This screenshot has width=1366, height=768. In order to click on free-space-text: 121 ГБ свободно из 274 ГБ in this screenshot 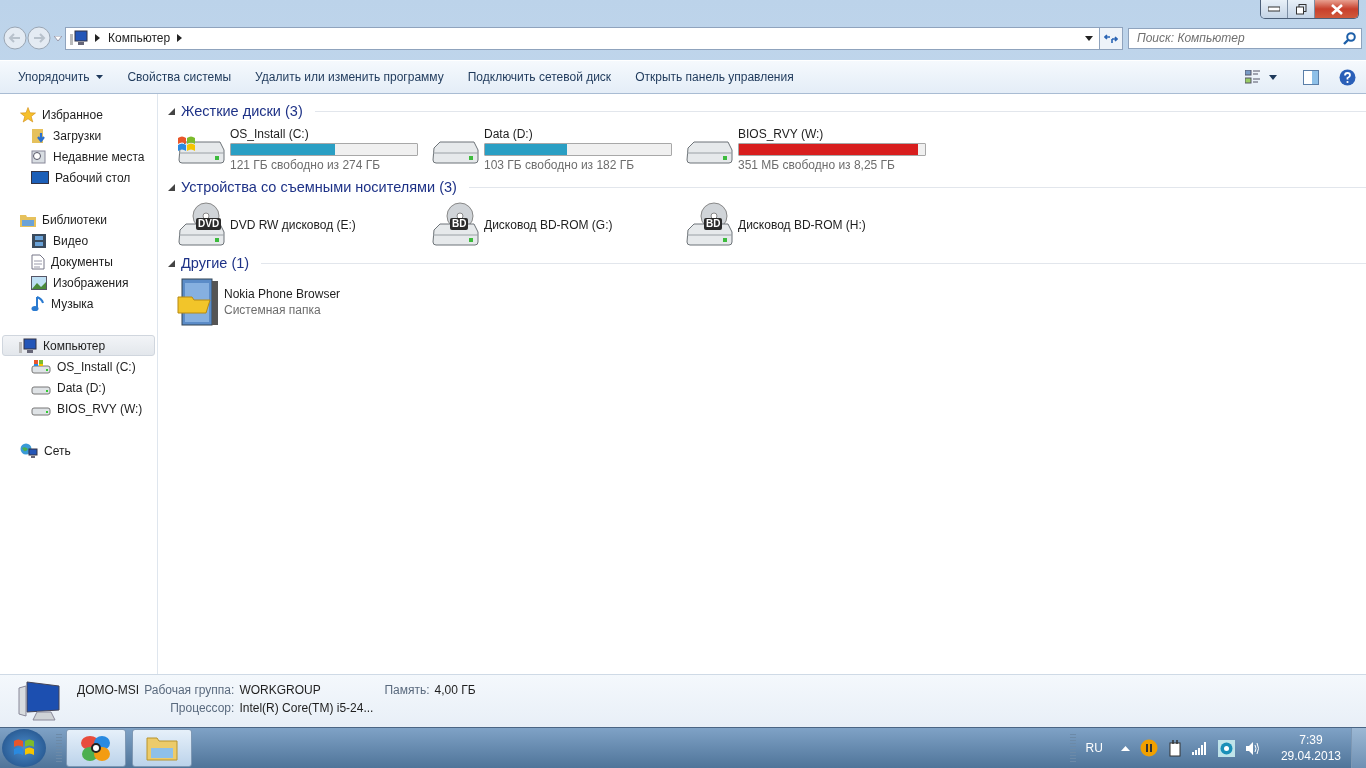, I will do `click(306, 164)`.